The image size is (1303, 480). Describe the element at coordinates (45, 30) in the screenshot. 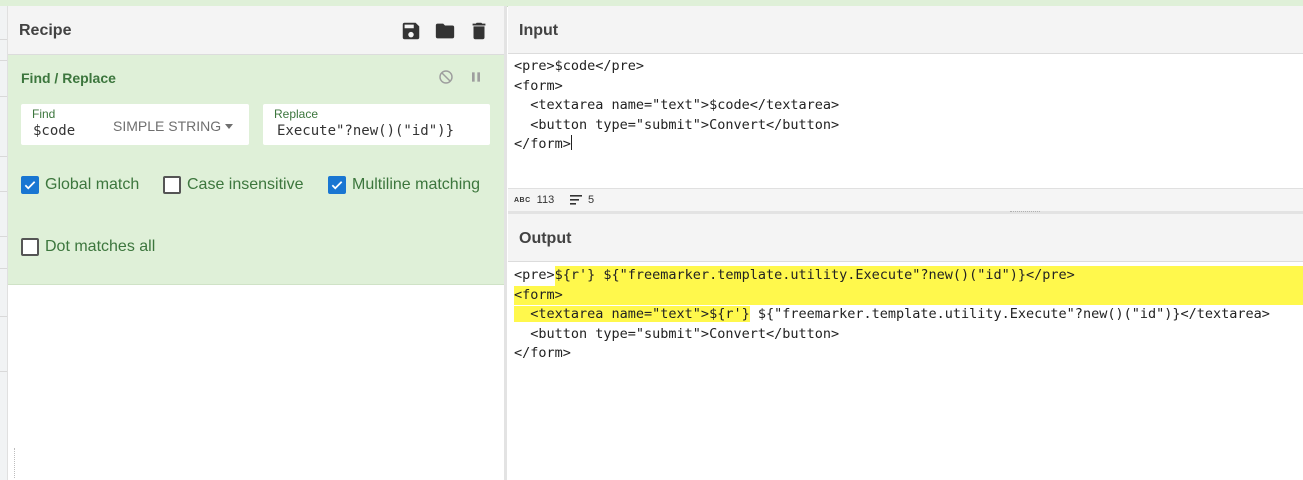

I see `recipe-title: Recipe` at that location.